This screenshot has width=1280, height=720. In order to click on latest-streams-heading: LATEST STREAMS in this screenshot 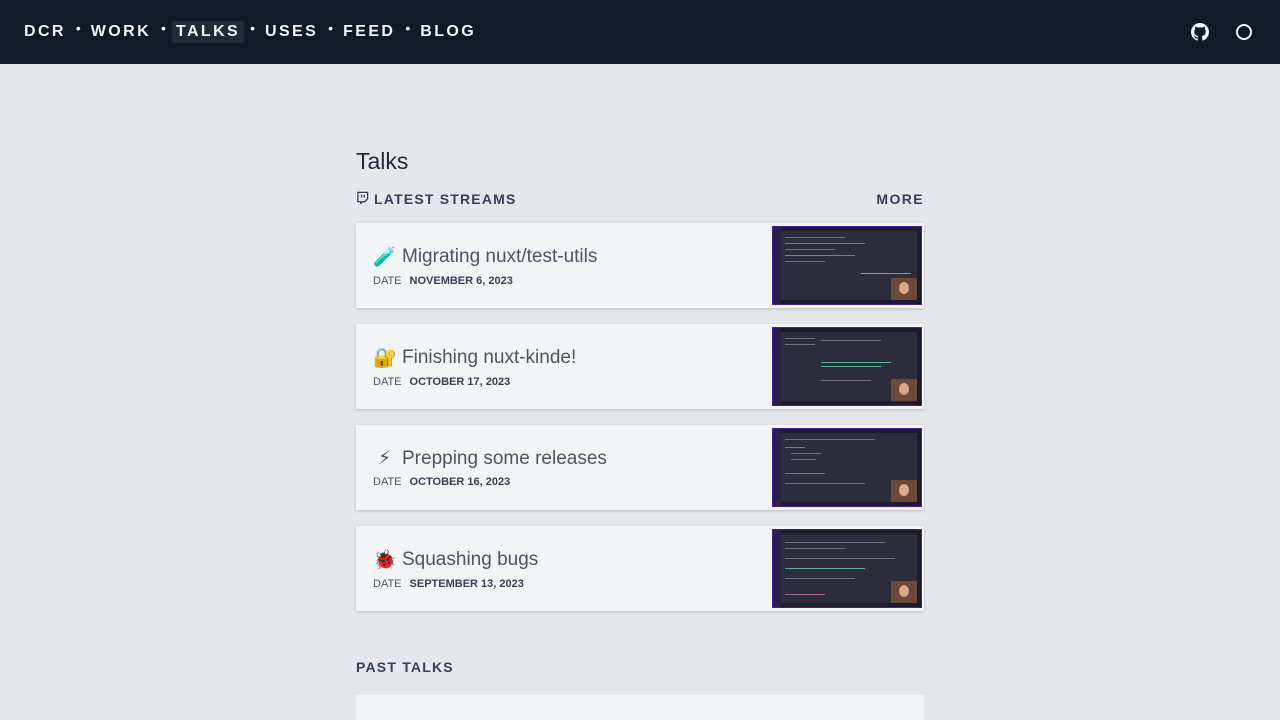, I will do `click(436, 199)`.